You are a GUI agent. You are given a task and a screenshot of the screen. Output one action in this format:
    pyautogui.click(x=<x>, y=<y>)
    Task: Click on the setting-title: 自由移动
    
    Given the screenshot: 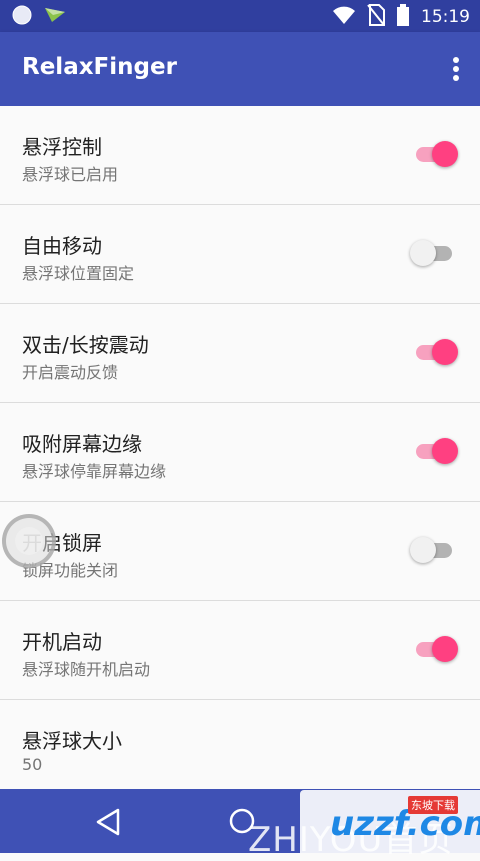 What is the action you would take?
    pyautogui.click(x=62, y=246)
    